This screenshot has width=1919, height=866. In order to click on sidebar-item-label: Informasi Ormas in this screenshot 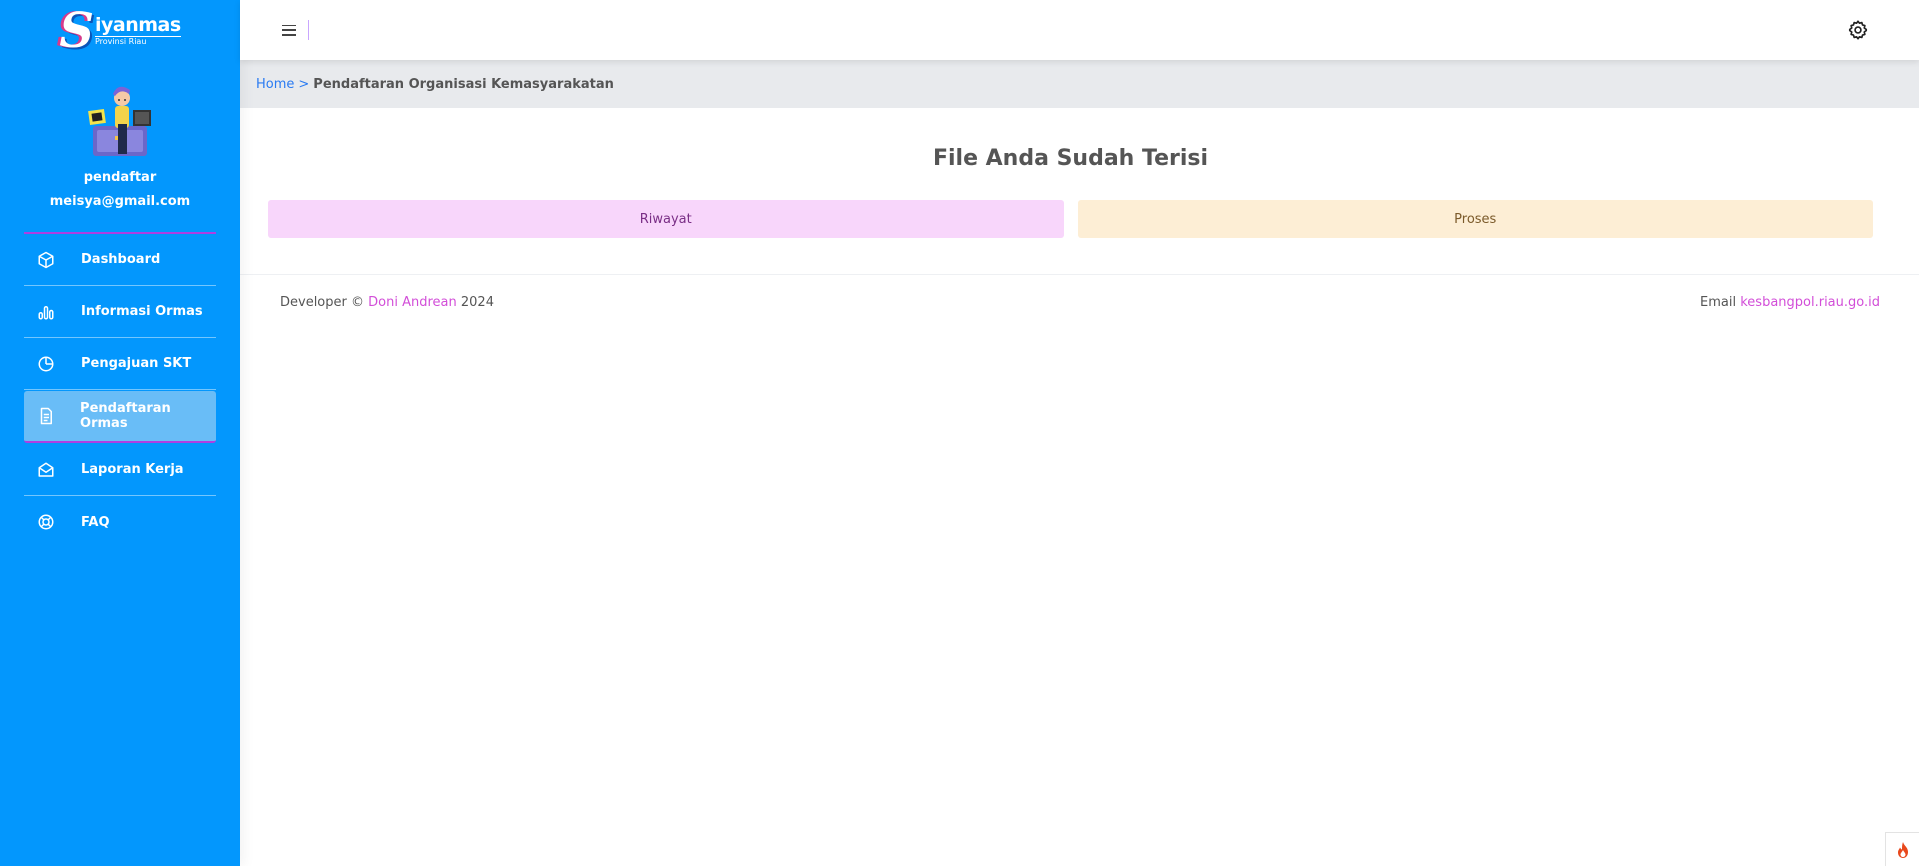, I will do `click(142, 311)`.